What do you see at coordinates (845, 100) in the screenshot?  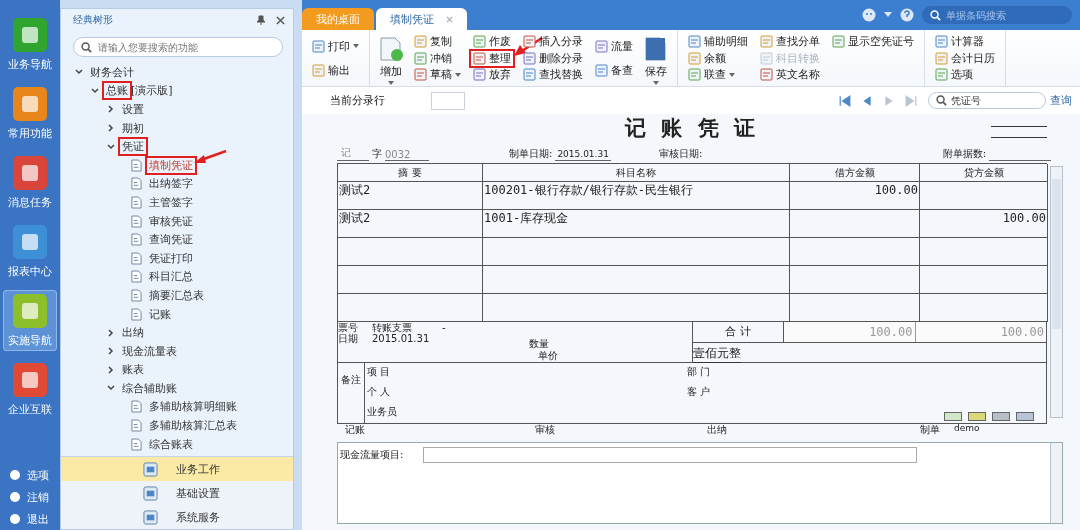 I see `first-record-icon` at bounding box center [845, 100].